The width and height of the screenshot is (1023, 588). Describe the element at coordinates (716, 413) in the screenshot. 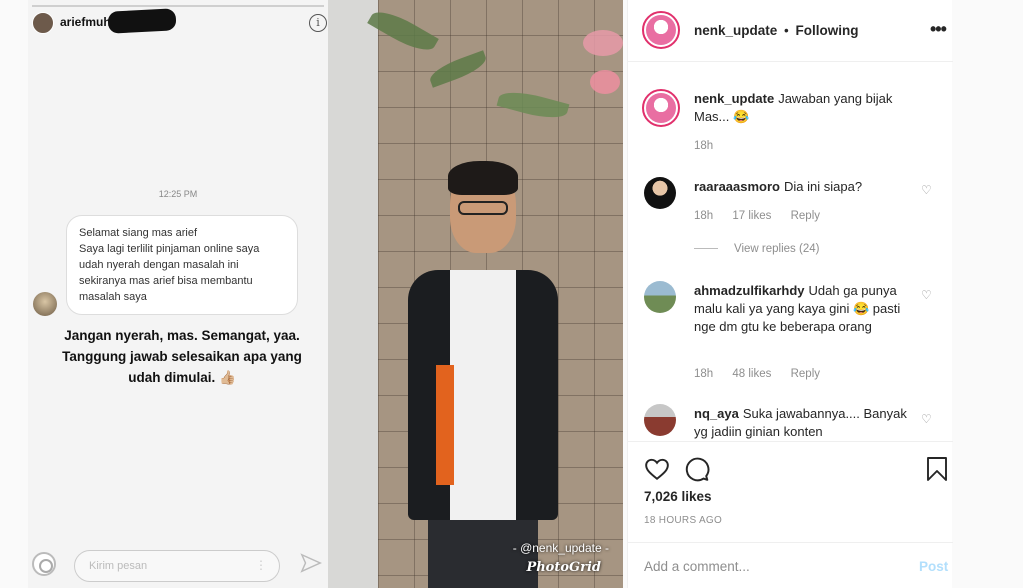

I see `comment-username: nq_aya` at that location.